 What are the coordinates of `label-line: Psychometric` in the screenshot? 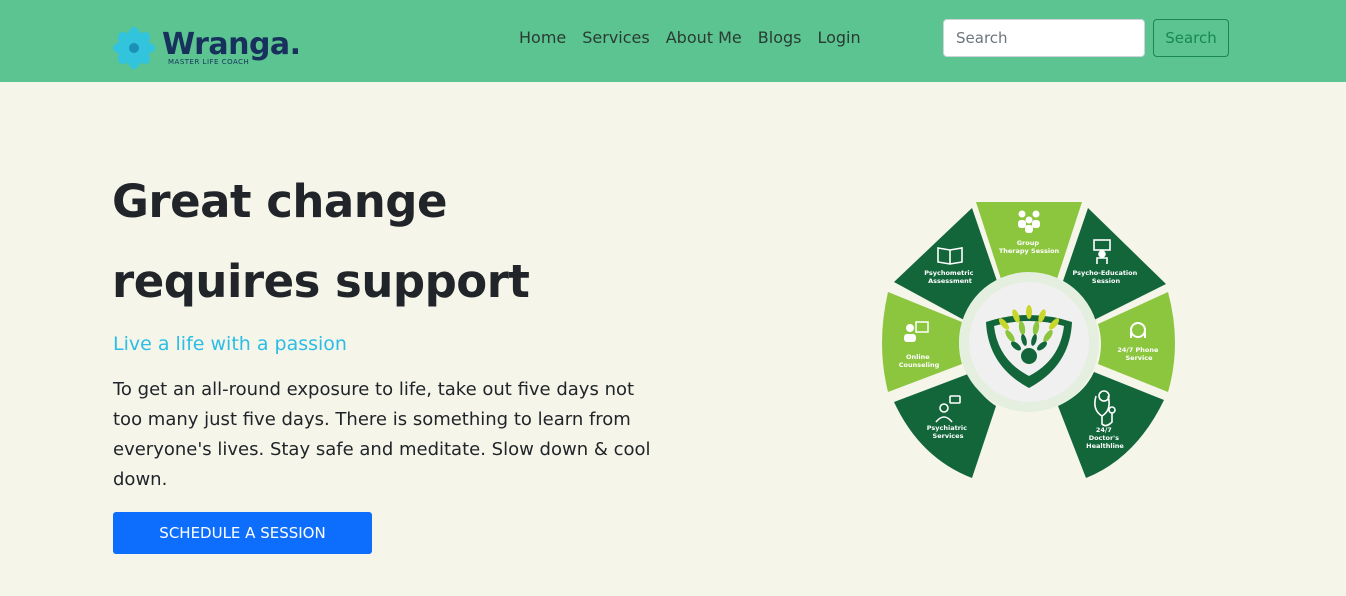 It's located at (948, 273).